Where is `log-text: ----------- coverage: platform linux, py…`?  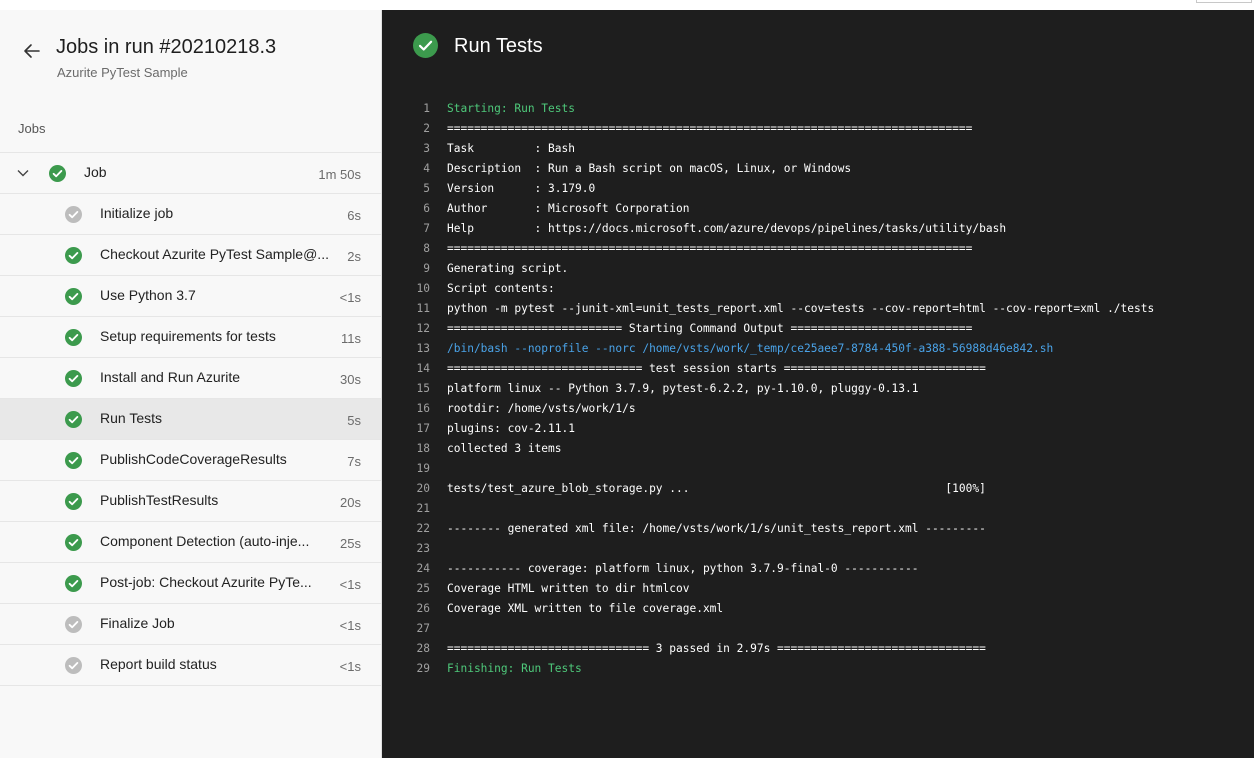
log-text: ----------- coverage: platform linux, py… is located at coordinates (683, 568).